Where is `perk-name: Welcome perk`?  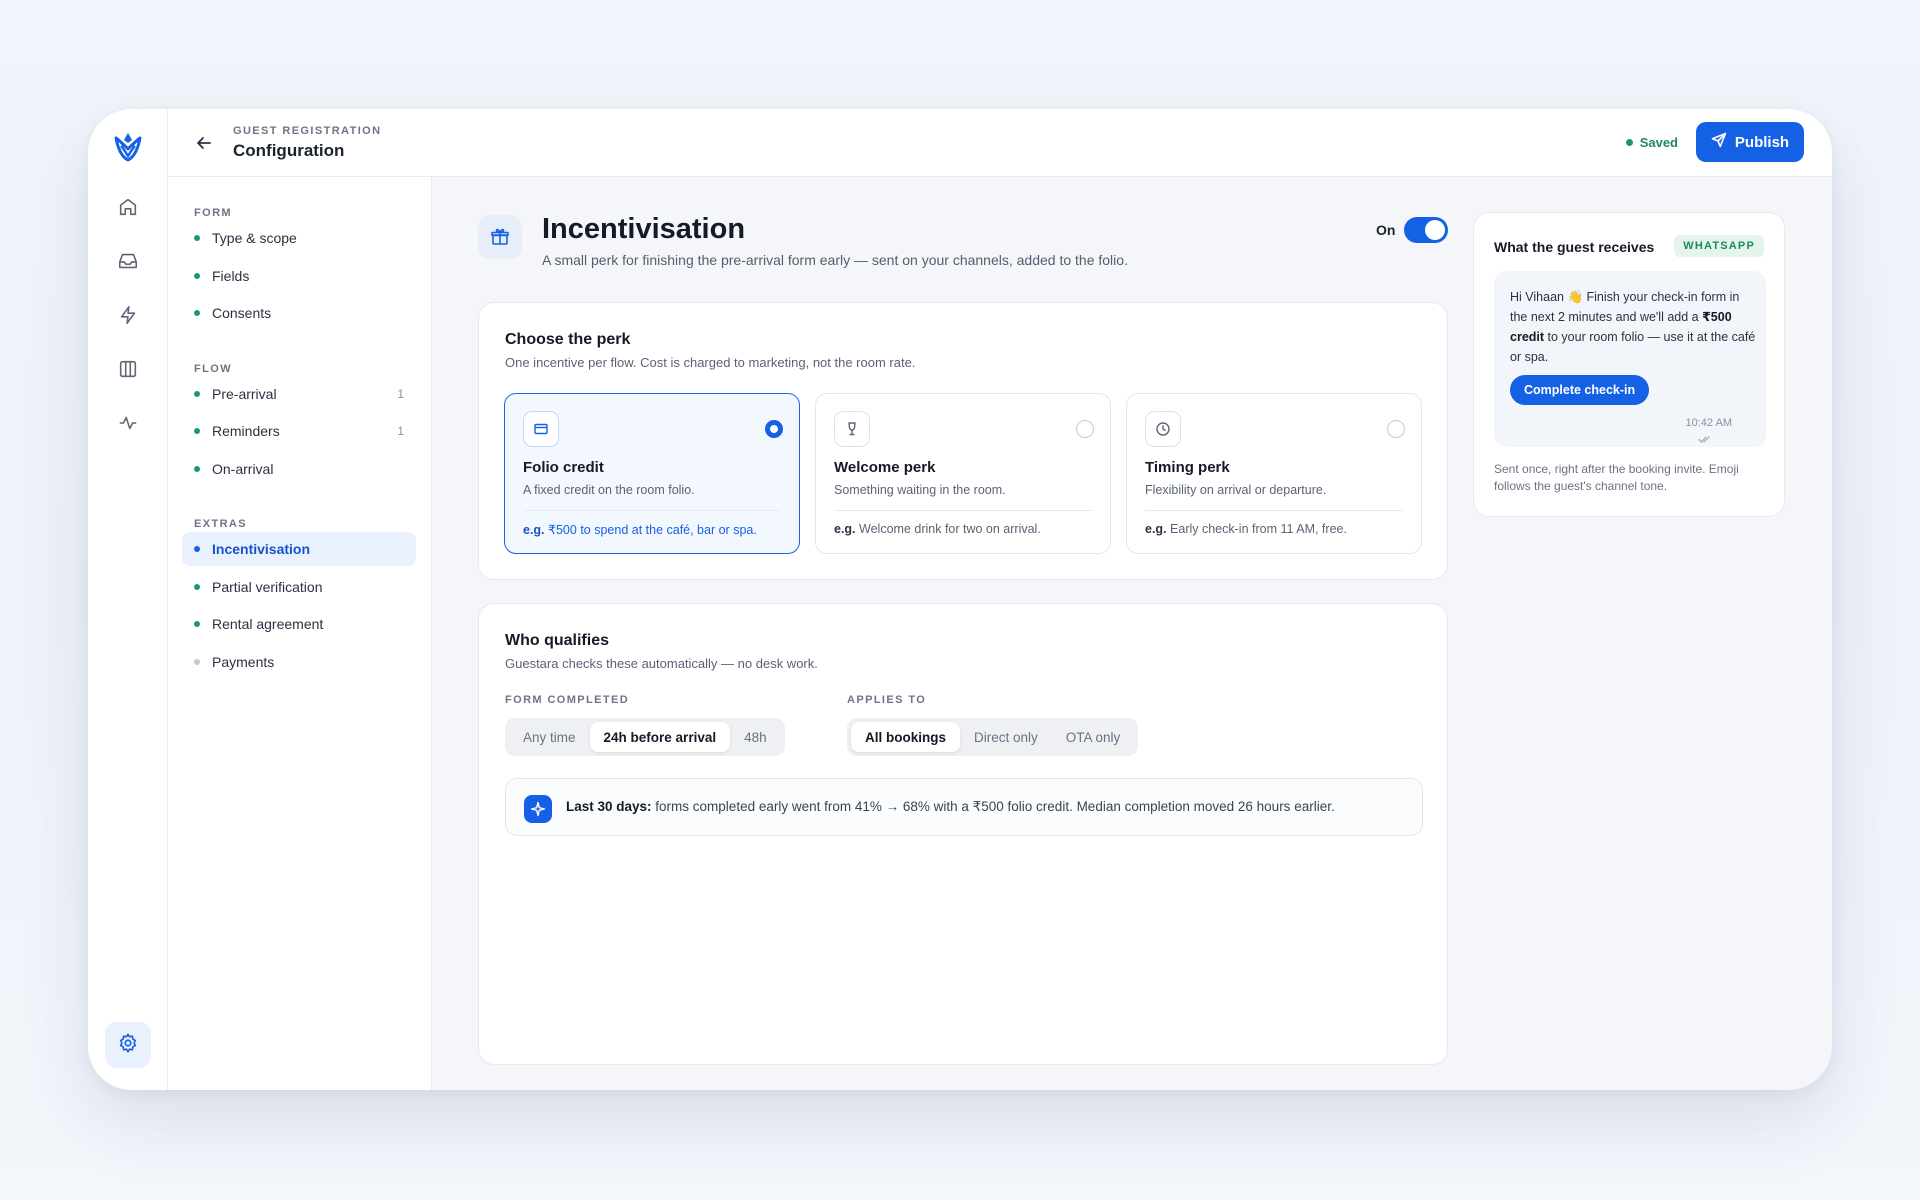
perk-name: Welcome perk is located at coordinates (885, 467).